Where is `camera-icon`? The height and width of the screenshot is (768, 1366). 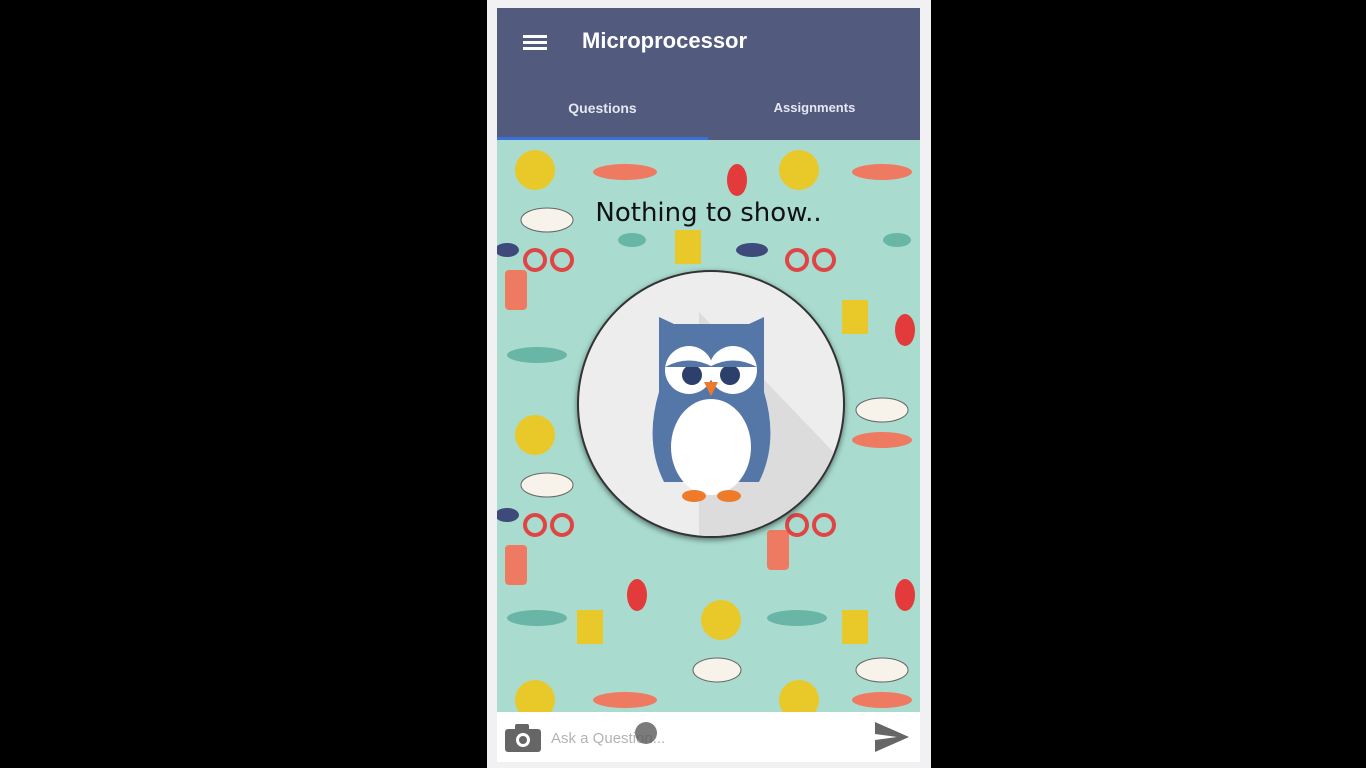 camera-icon is located at coordinates (523, 738).